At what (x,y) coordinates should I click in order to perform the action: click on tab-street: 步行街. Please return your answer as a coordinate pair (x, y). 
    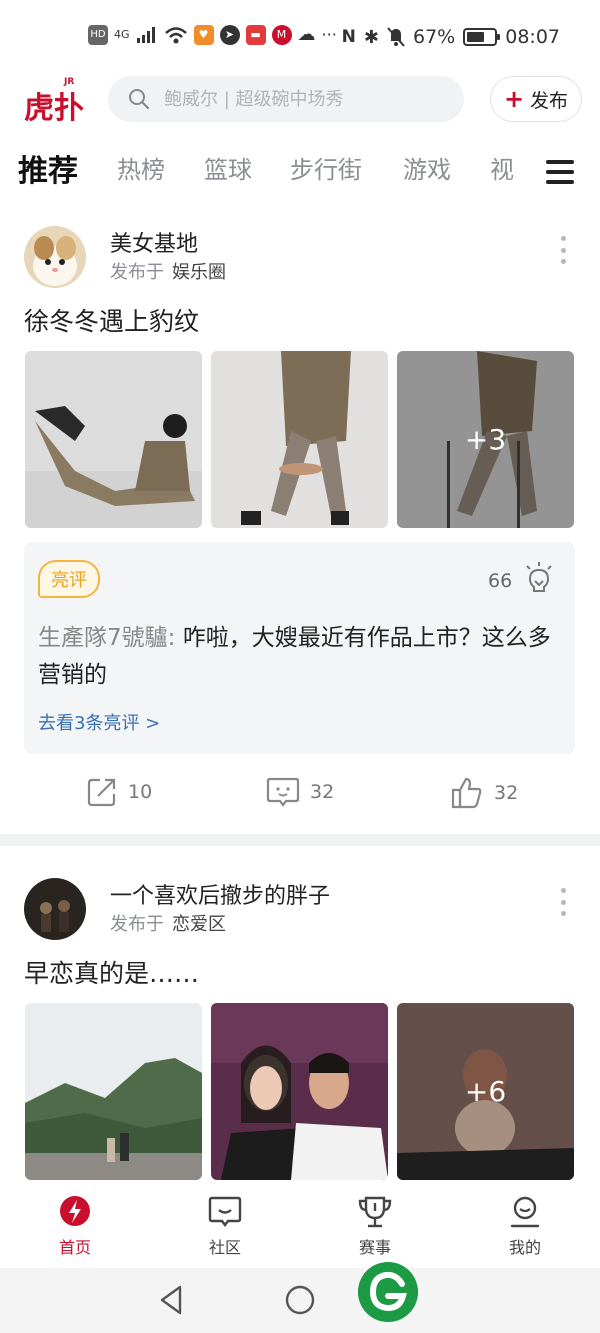
    Looking at the image, I should click on (326, 167).